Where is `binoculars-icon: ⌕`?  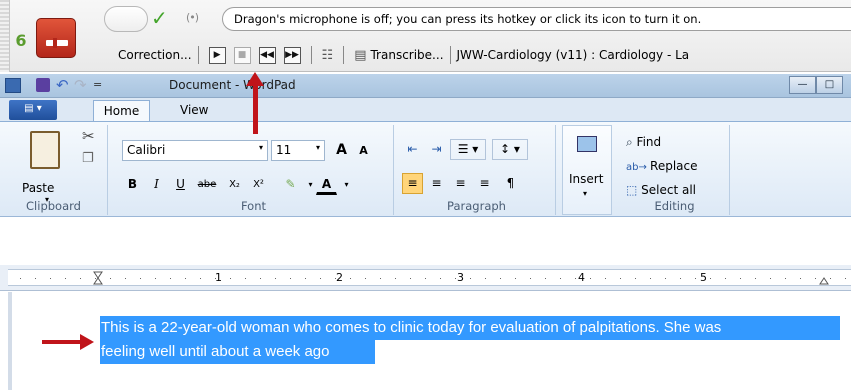
binoculars-icon: ⌕ is located at coordinates (631, 142).